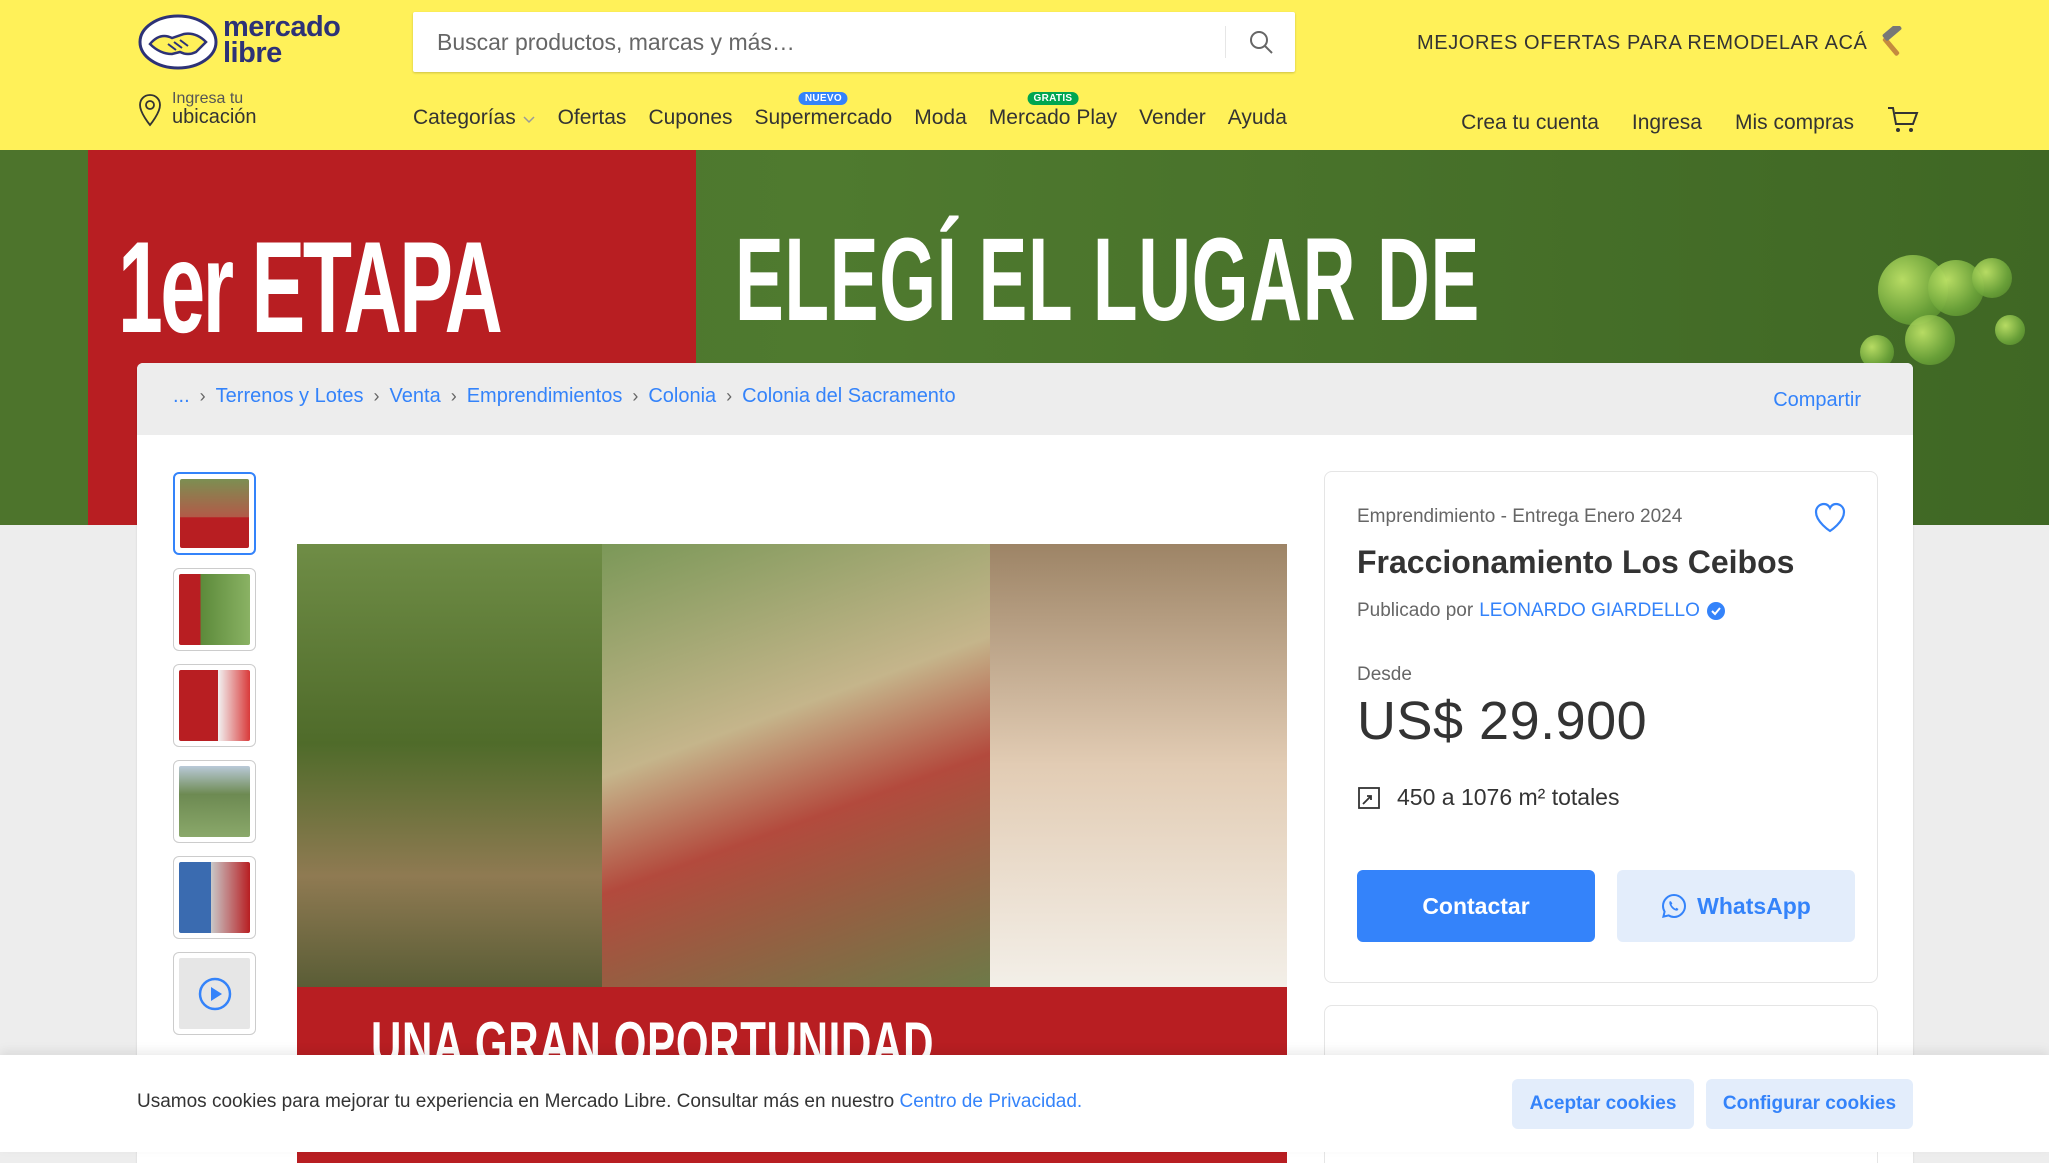  Describe the element at coordinates (1384, 674) in the screenshot. I see `price-label: Desde` at that location.